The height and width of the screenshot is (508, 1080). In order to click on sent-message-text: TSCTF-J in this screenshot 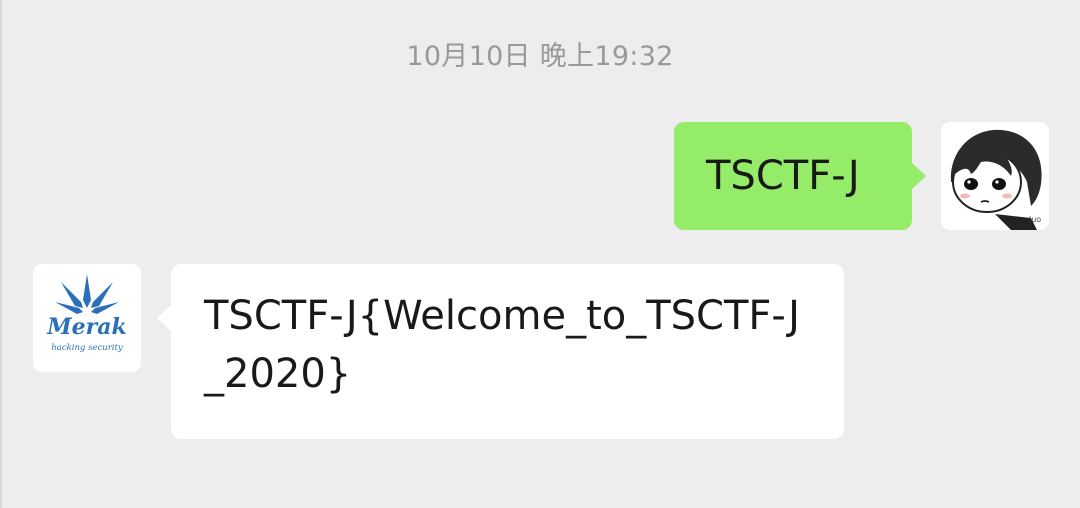, I will do `click(783, 176)`.